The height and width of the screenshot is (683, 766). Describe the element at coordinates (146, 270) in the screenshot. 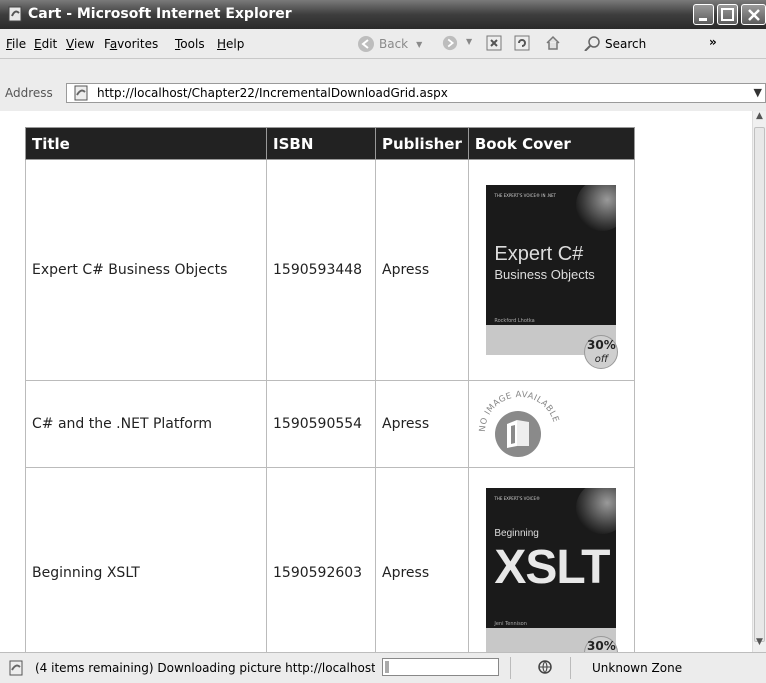

I see `cell-title: Expert C# Business Objects` at that location.